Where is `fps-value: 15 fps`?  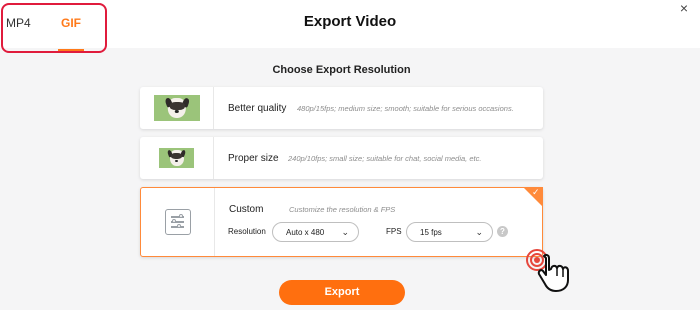
fps-value: 15 fps is located at coordinates (431, 232).